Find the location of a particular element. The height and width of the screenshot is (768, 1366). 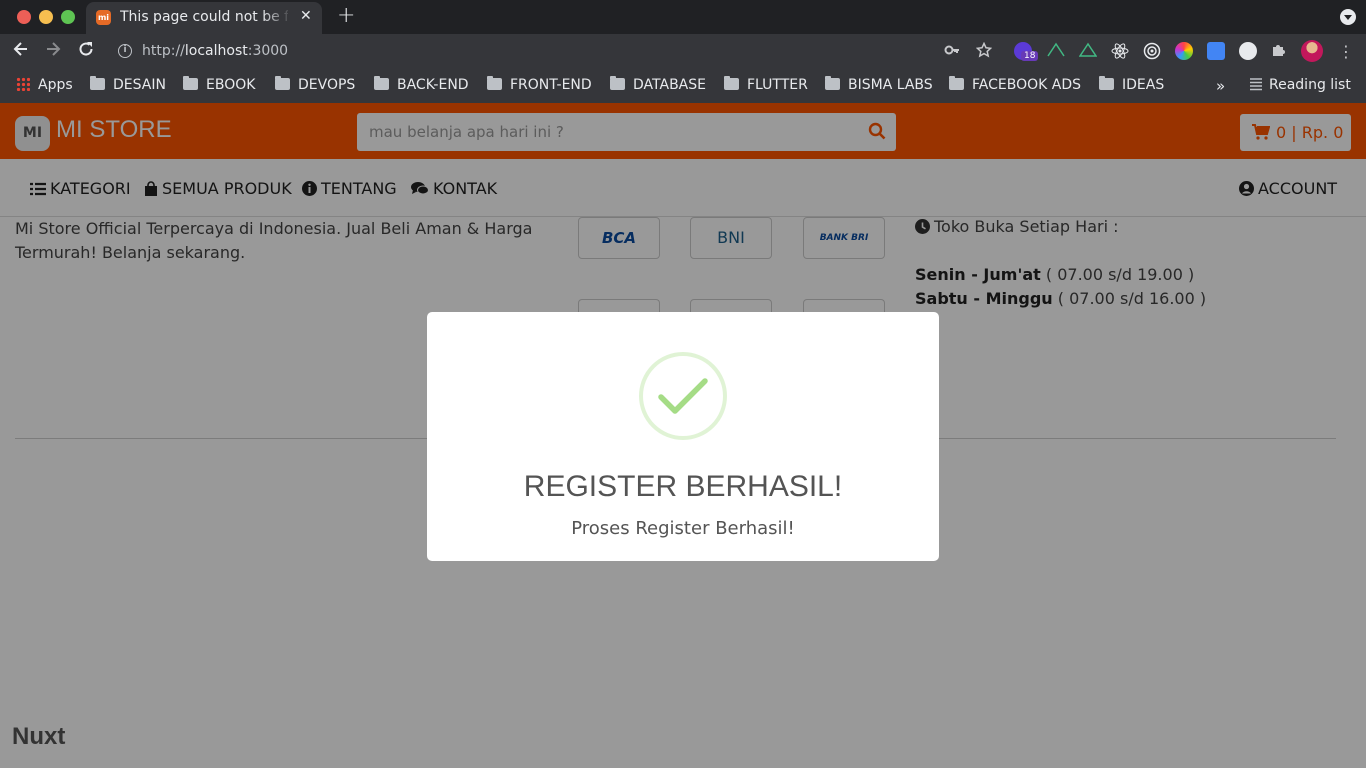

bookmark-folder-ideas: IDEAS is located at coordinates (1132, 84).